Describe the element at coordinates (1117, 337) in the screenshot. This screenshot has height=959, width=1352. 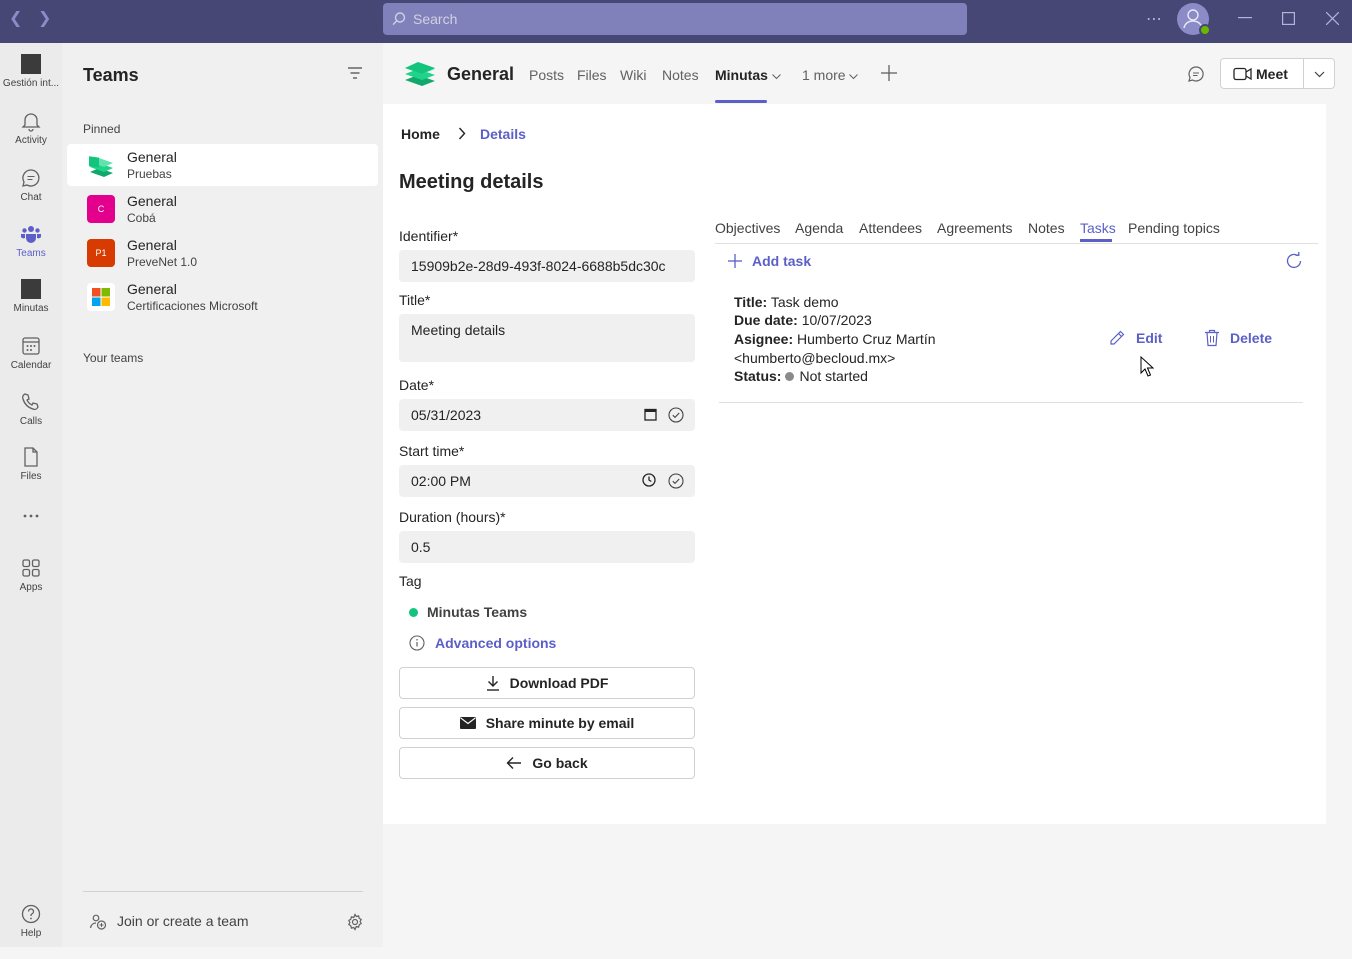
I see `pencil-icon` at that location.